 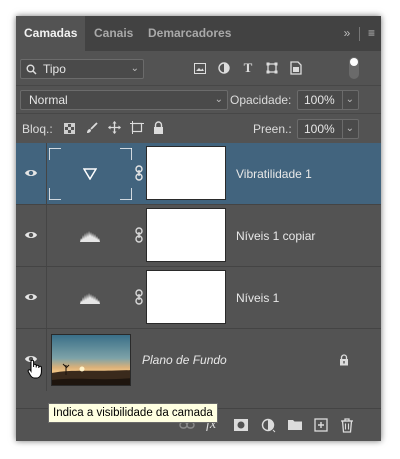 I want to click on background-thumbnail, so click(x=91, y=360).